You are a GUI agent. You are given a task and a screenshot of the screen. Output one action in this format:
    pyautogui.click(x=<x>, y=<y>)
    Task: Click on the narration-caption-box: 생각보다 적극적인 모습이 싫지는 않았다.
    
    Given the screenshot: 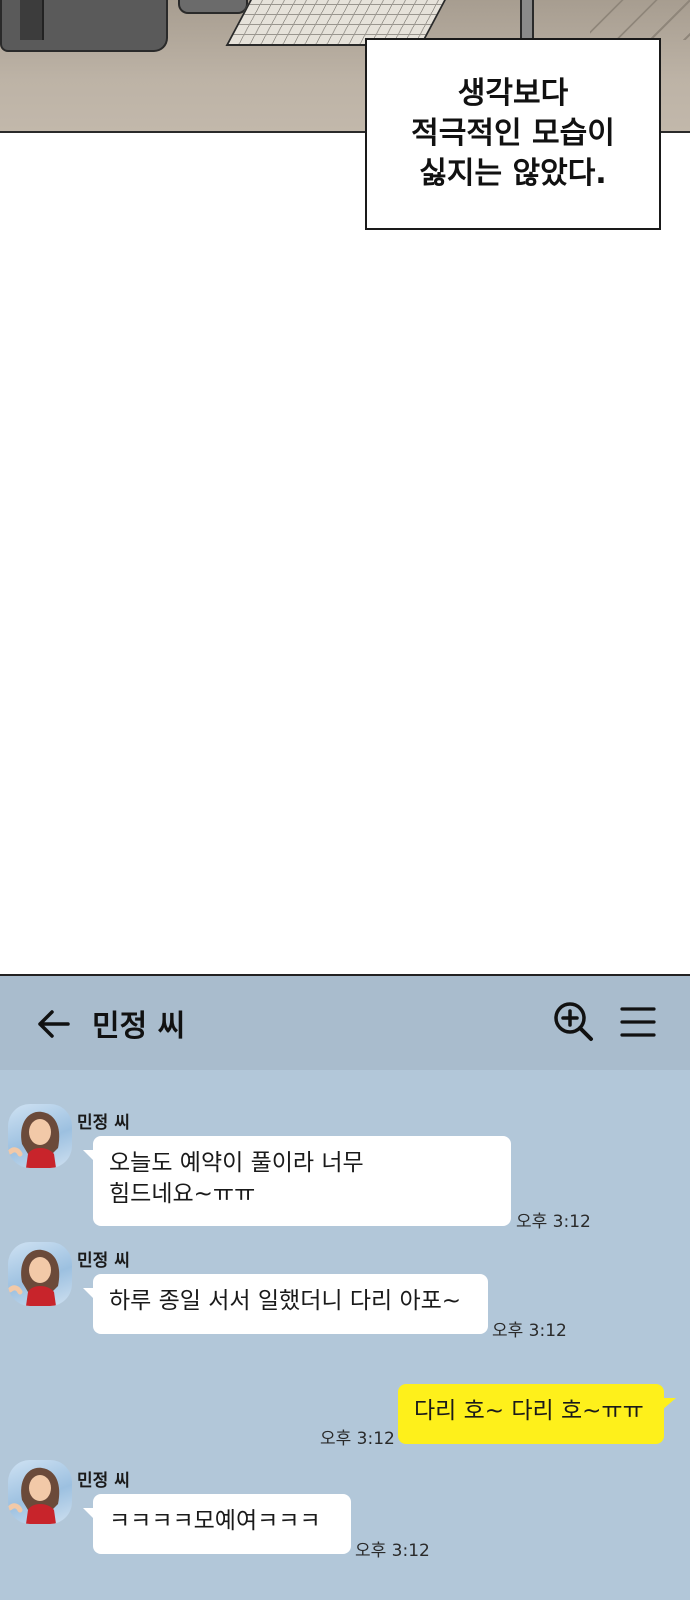 What is the action you would take?
    pyautogui.click(x=513, y=134)
    